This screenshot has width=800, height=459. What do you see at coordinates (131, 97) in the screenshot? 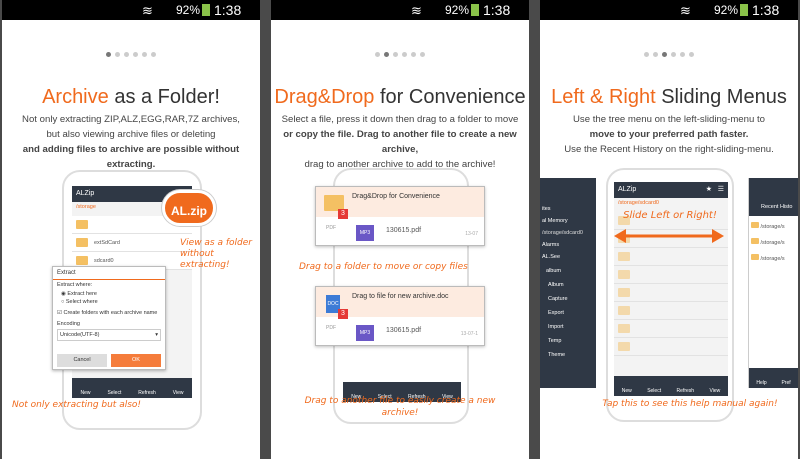
I see `page-title: Archive as a Folder!` at bounding box center [131, 97].